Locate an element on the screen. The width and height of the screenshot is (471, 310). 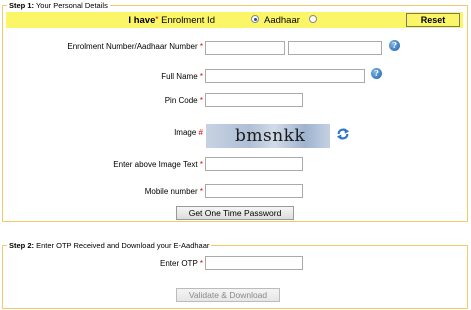
otp-input is located at coordinates (254, 263).